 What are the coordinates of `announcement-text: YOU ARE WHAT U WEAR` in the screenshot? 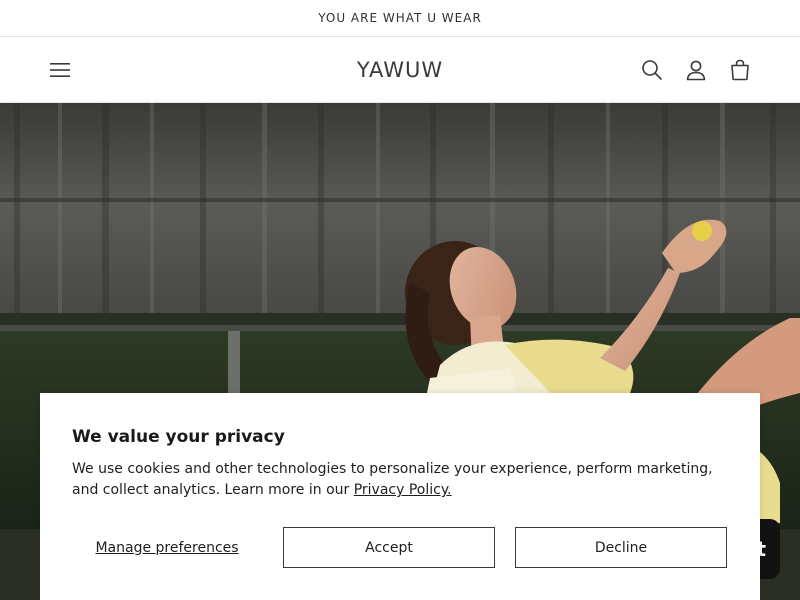 It's located at (400, 18).